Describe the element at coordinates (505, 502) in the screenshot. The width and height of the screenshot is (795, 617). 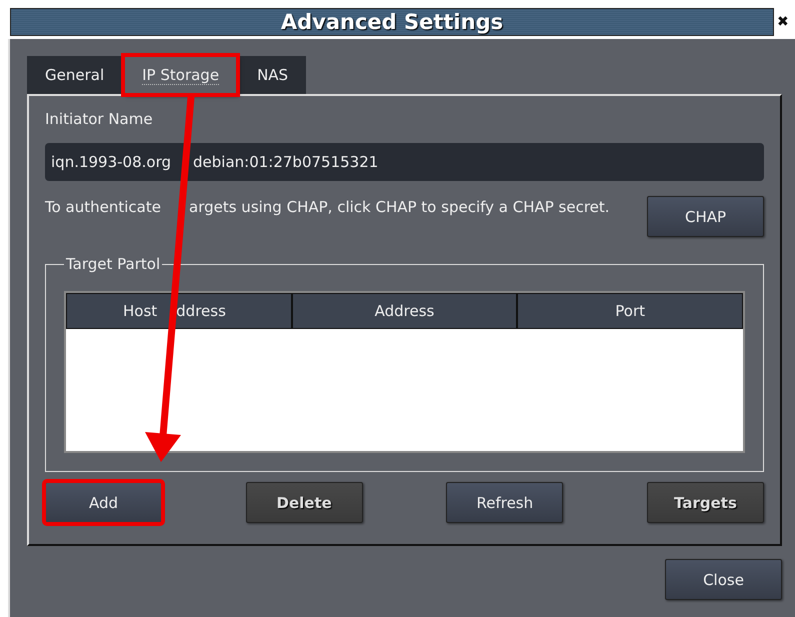
I see `action-button: Refresh` at that location.